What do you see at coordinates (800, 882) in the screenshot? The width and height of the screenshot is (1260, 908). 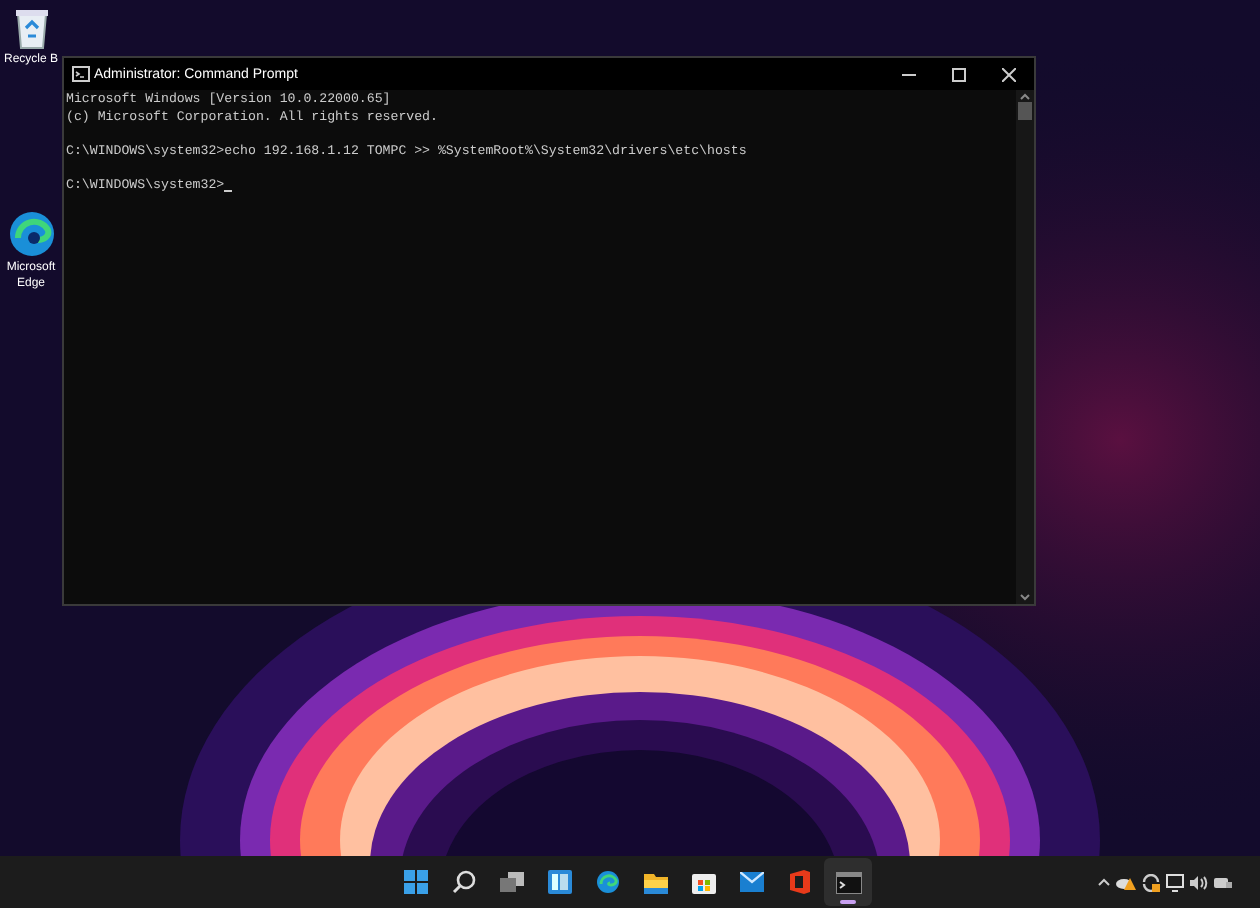 I see `office-logo-icon` at bounding box center [800, 882].